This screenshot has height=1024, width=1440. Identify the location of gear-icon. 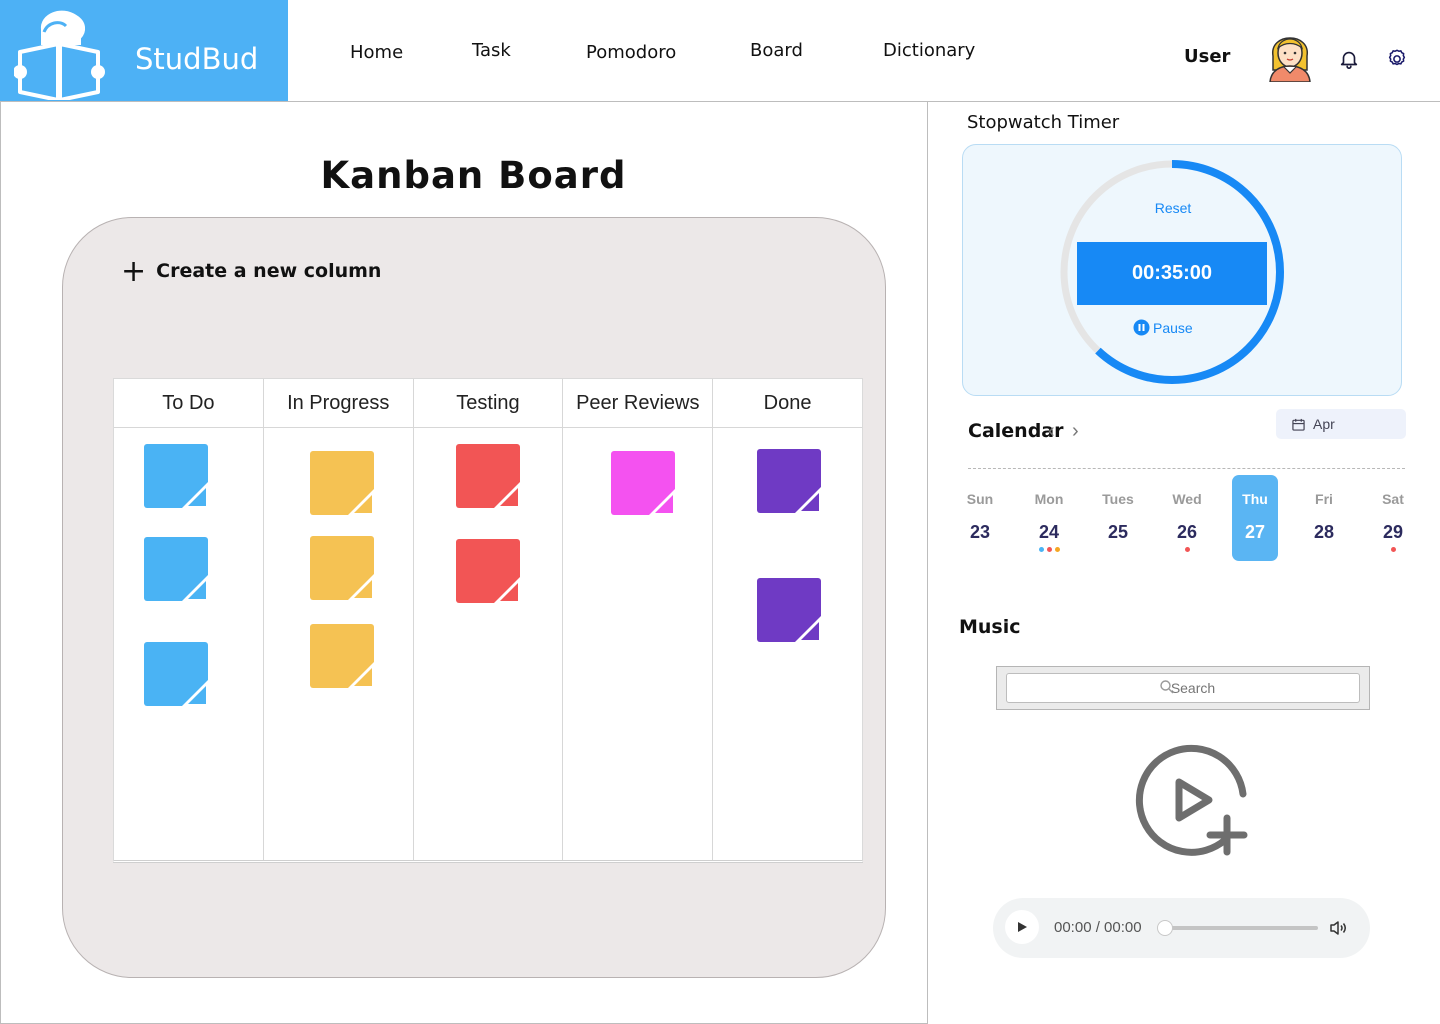
(1397, 59).